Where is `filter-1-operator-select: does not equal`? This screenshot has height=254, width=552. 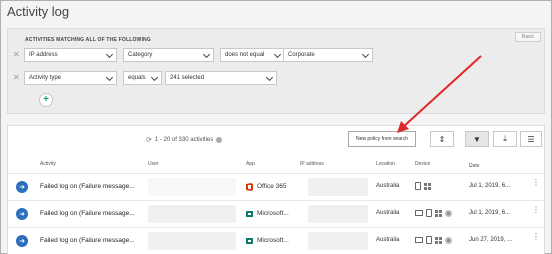
filter-1-operator-select: does not equal is located at coordinates (252, 55).